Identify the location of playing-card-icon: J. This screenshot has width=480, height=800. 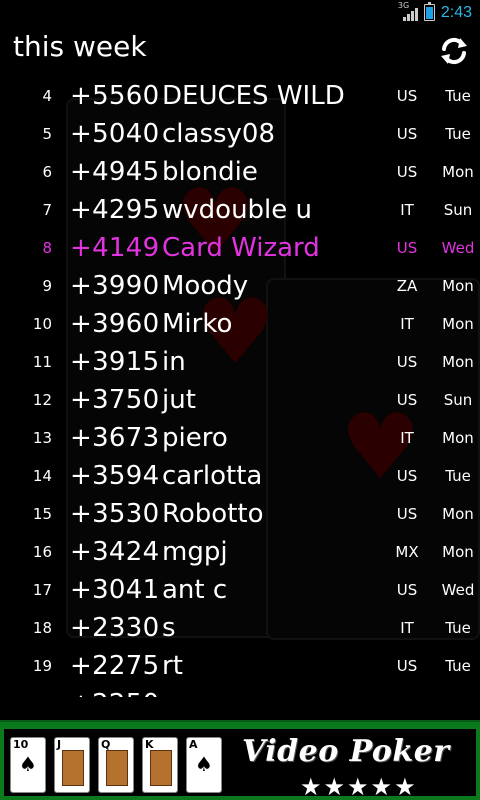
(72, 765).